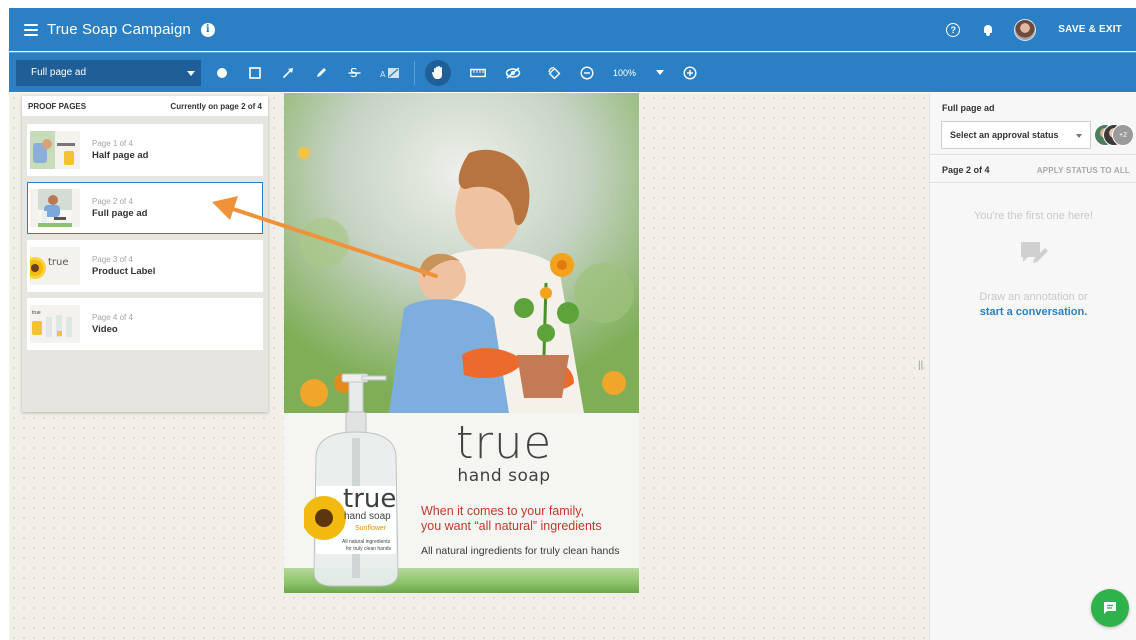 Image resolution: width=1136 pixels, height=640 pixels. I want to click on proof-page-item-4: true Page 4 of 4 Video, so click(145, 324).